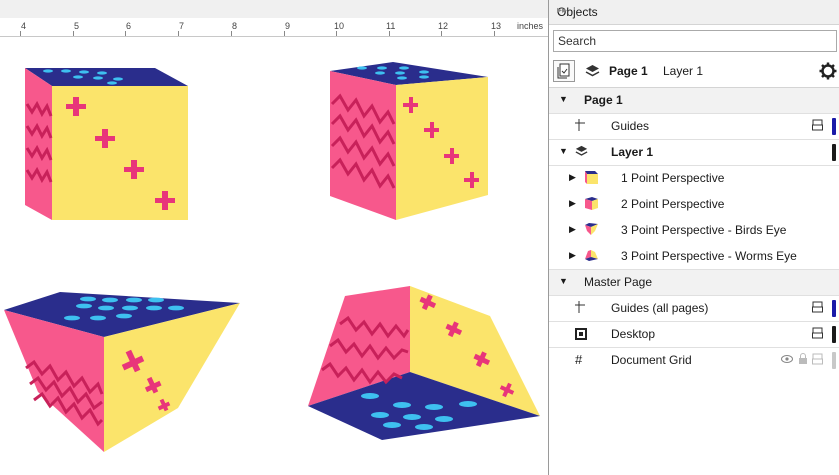  Describe the element at coordinates (630, 126) in the screenshot. I see `guides-label: Guides` at that location.